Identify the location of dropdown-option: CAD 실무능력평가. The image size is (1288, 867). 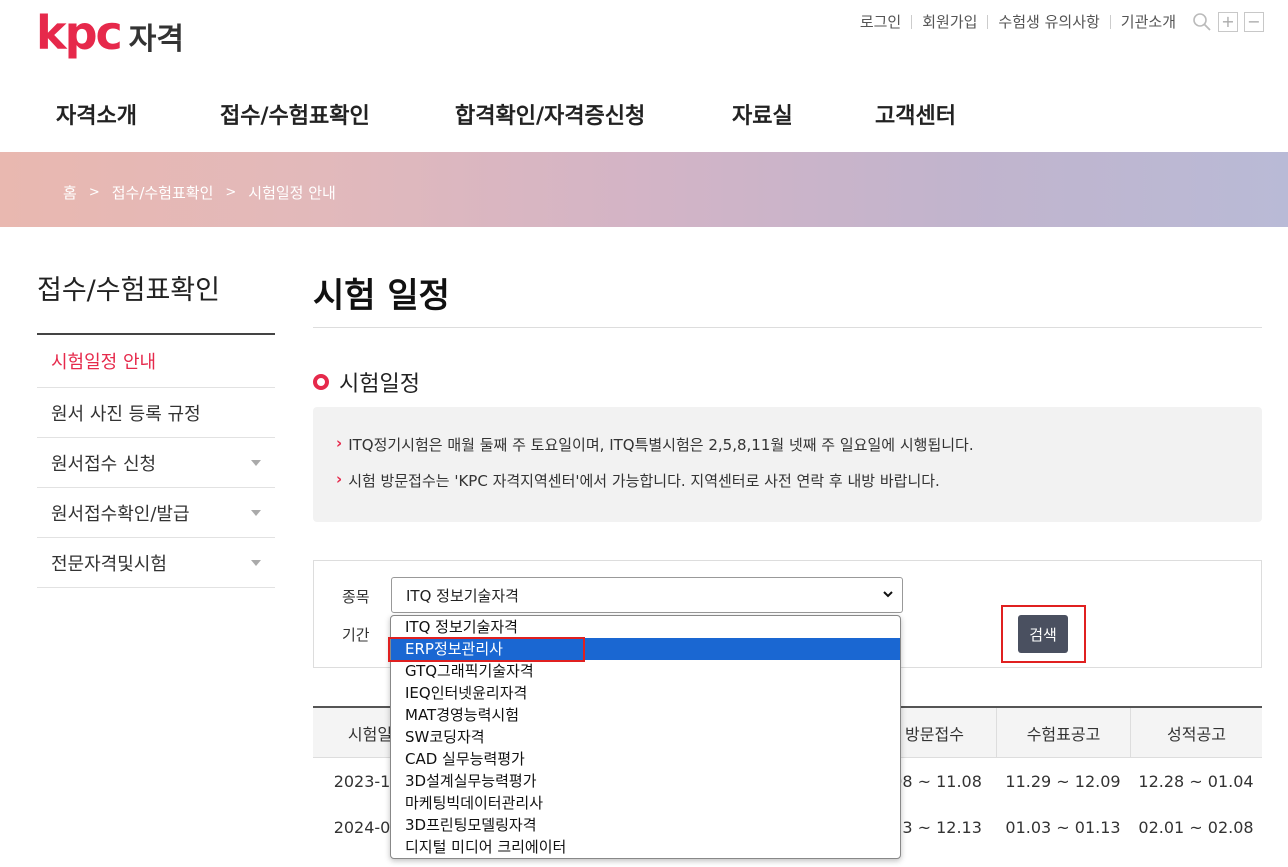
(645, 759).